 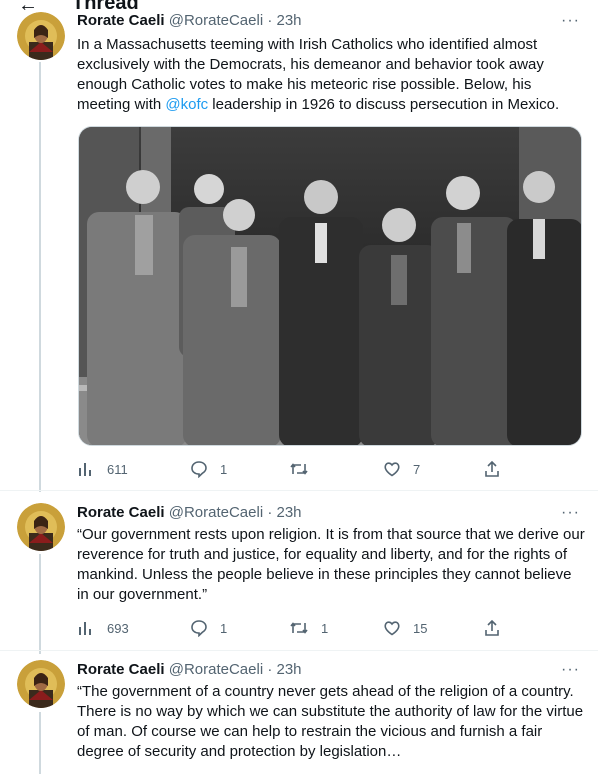 What do you see at coordinates (401, 469) in the screenshot?
I see `like-button: 7` at bounding box center [401, 469].